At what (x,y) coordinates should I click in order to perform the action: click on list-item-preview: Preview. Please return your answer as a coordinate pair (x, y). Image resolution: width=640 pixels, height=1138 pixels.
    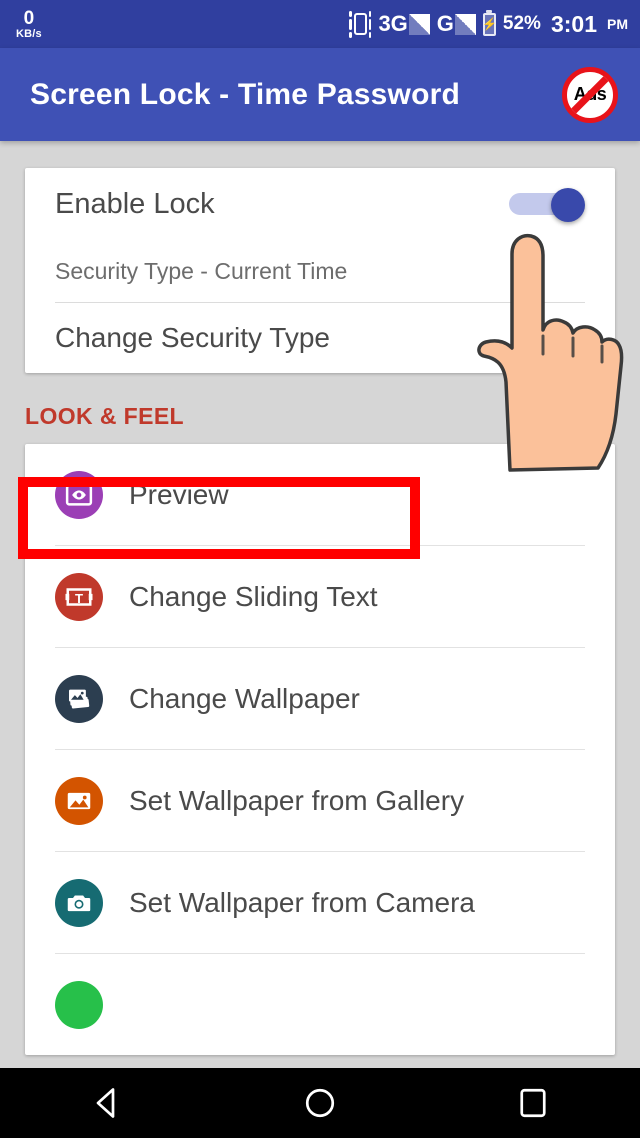
    Looking at the image, I should click on (320, 494).